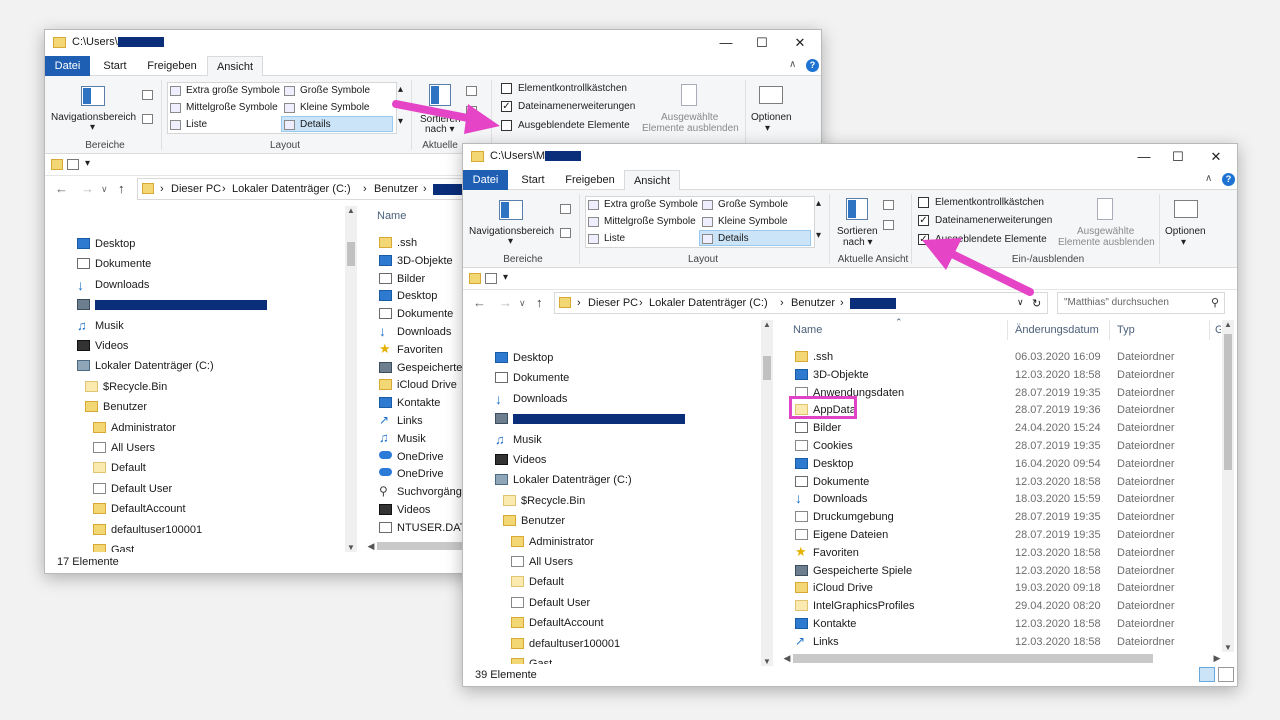  What do you see at coordinates (224, 91) in the screenshot?
I see `layout-extra-large-icons: Extra große Symbole` at bounding box center [224, 91].